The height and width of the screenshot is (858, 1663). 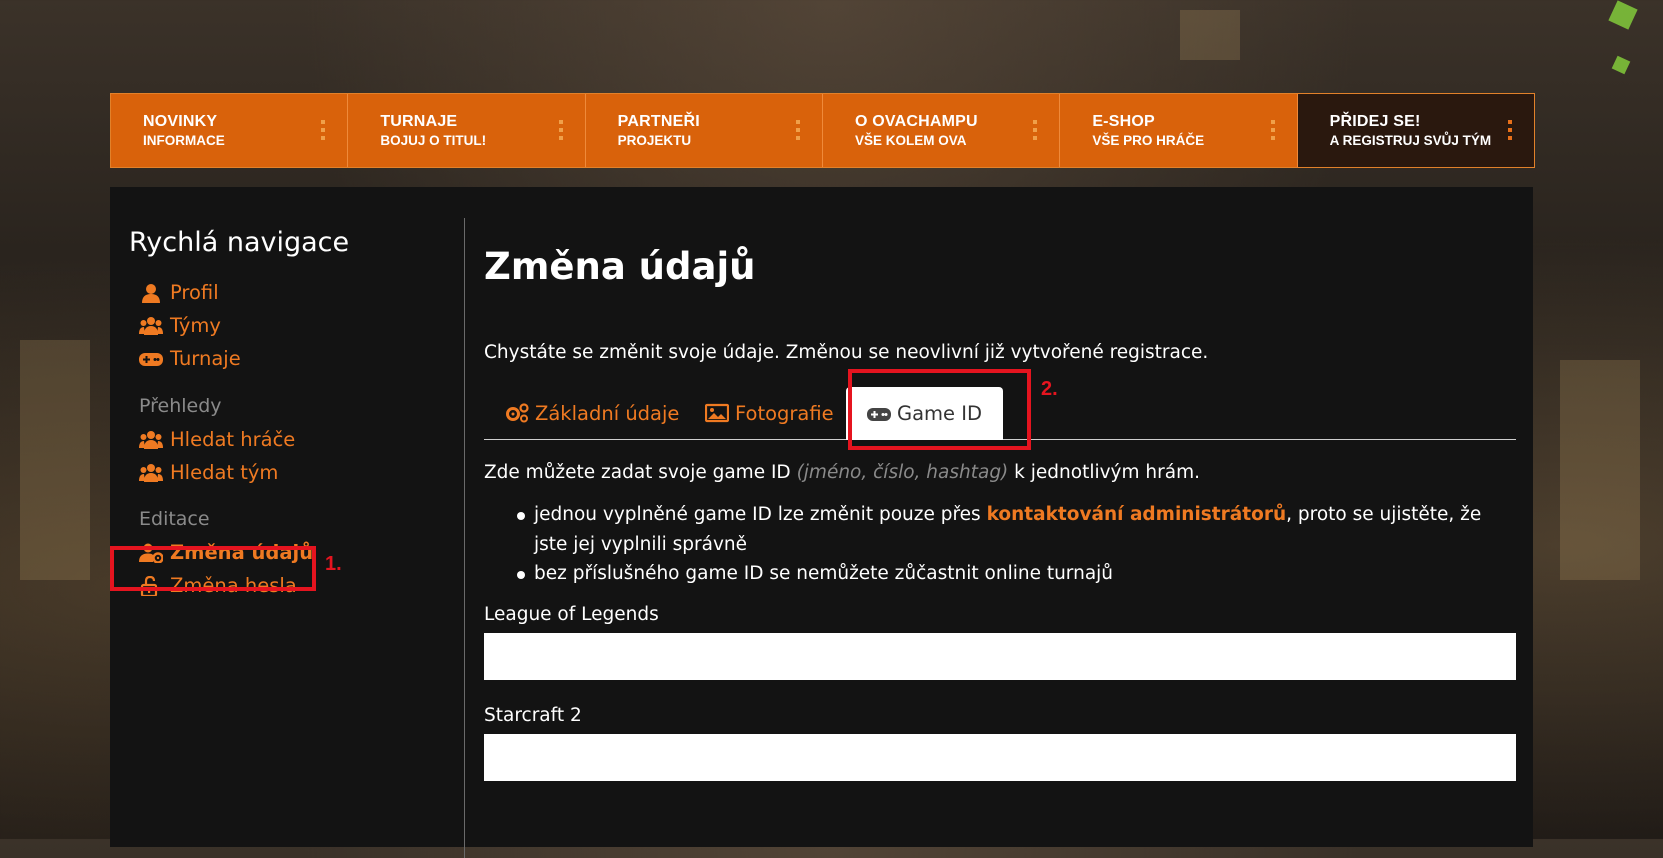 What do you see at coordinates (1049, 389) in the screenshot?
I see `annotation-label-step2: 2.` at bounding box center [1049, 389].